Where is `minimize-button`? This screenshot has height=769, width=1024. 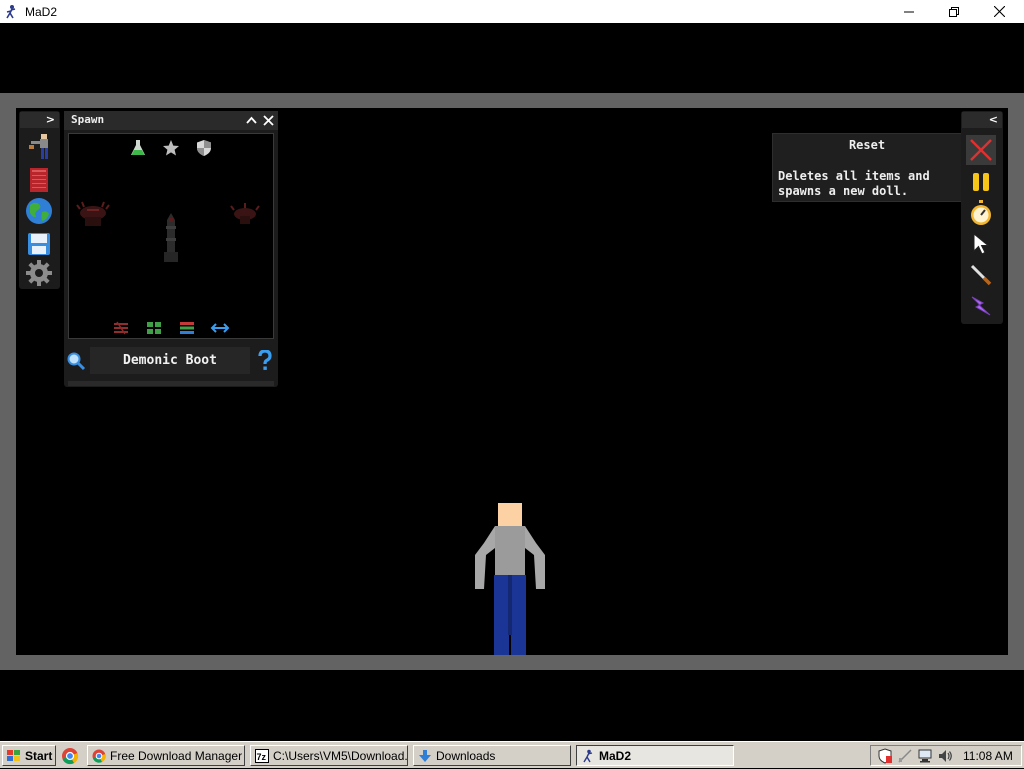 minimize-button is located at coordinates (909, 11).